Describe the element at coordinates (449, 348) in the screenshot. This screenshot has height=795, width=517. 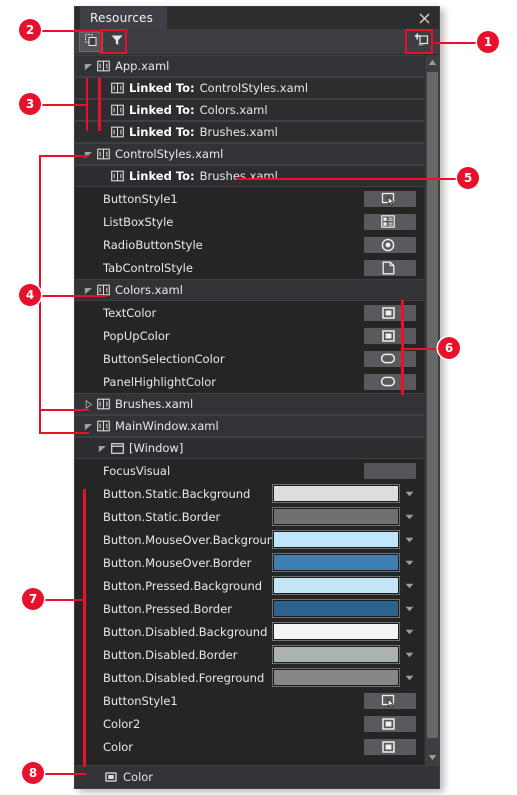
I see `callout-6-label: 6` at that location.